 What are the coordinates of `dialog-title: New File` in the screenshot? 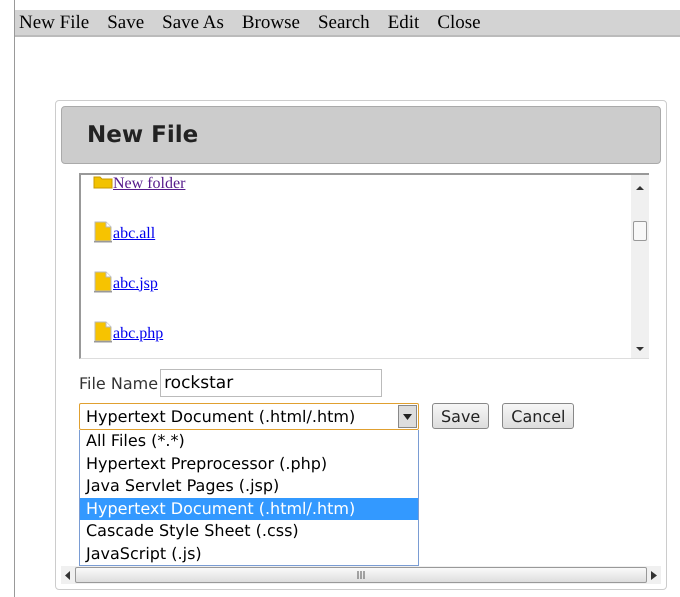 It's located at (142, 135).